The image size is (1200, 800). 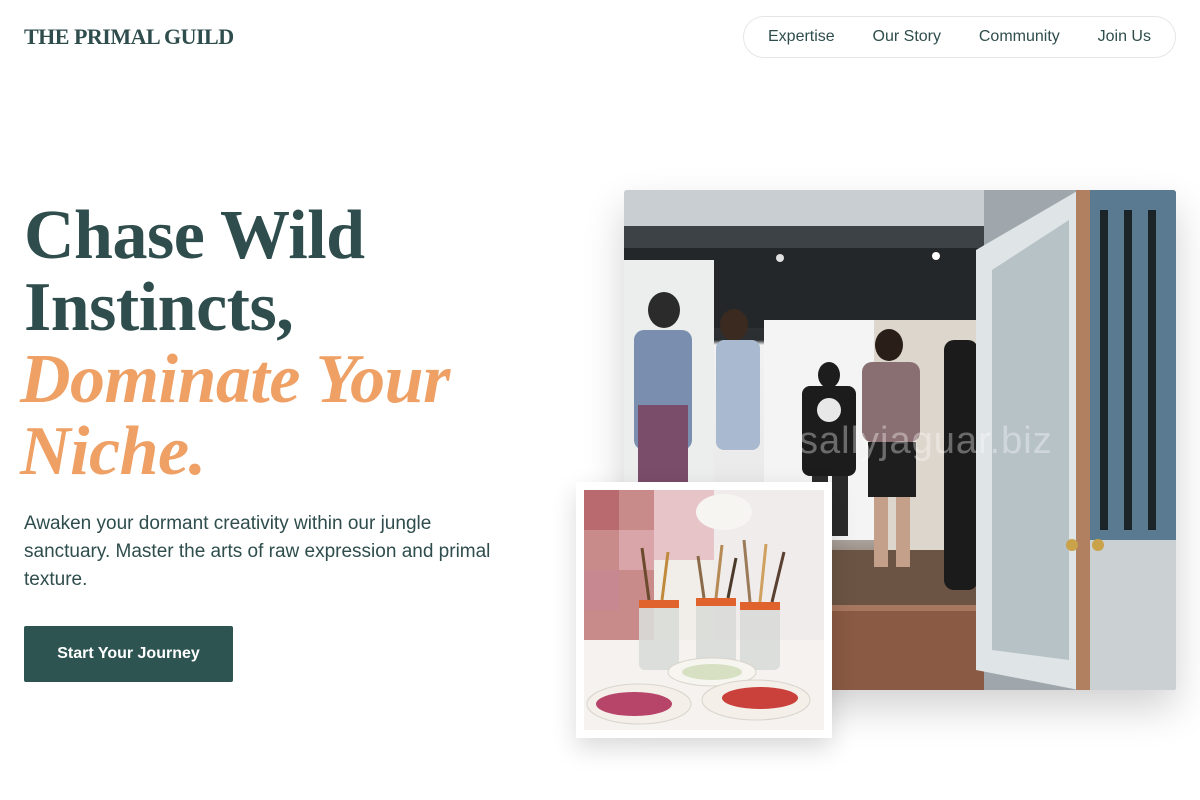 I want to click on nav-item-expertise: Expertise, so click(x=801, y=37).